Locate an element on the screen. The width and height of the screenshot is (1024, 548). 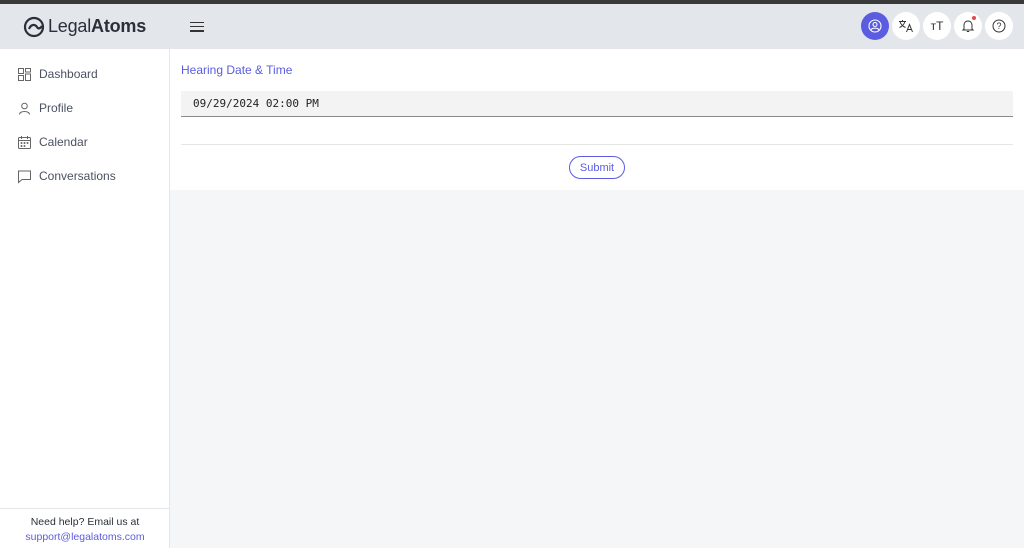
text-size-button: тT is located at coordinates (937, 26).